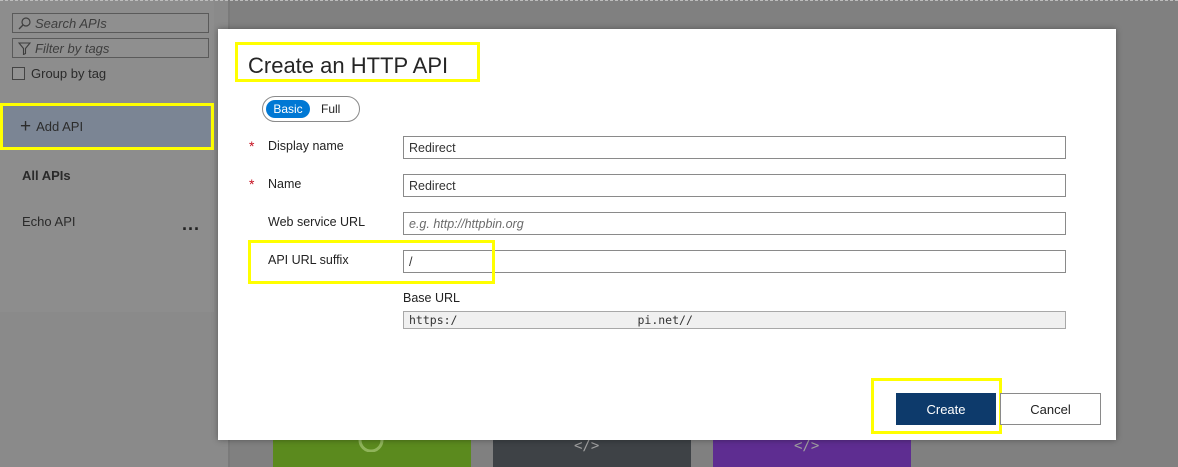 The image size is (1178, 467). Describe the element at coordinates (71, 23) in the screenshot. I see `search-placeholder: Search APIs` at that location.